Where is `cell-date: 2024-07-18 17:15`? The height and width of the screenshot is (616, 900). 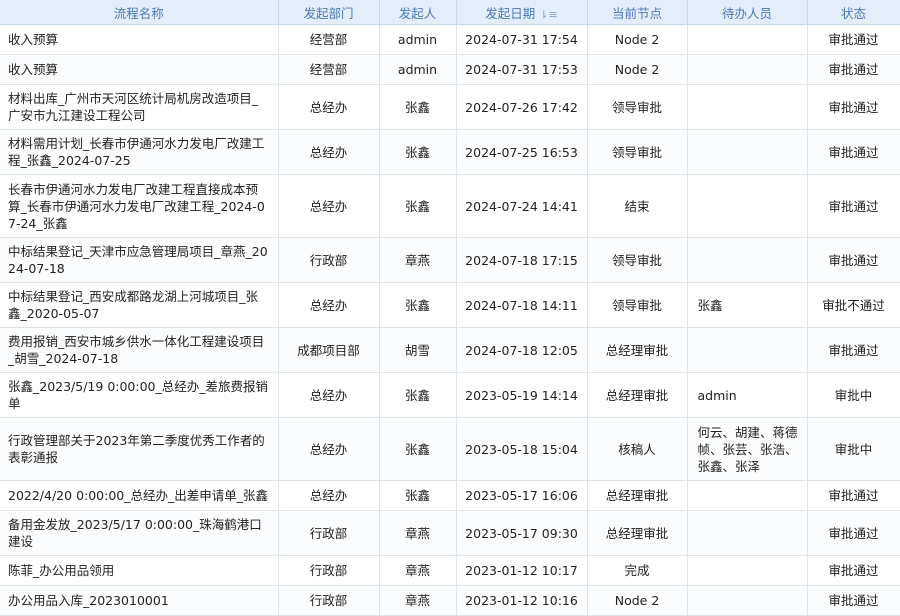 cell-date: 2024-07-18 17:15 is located at coordinates (522, 260).